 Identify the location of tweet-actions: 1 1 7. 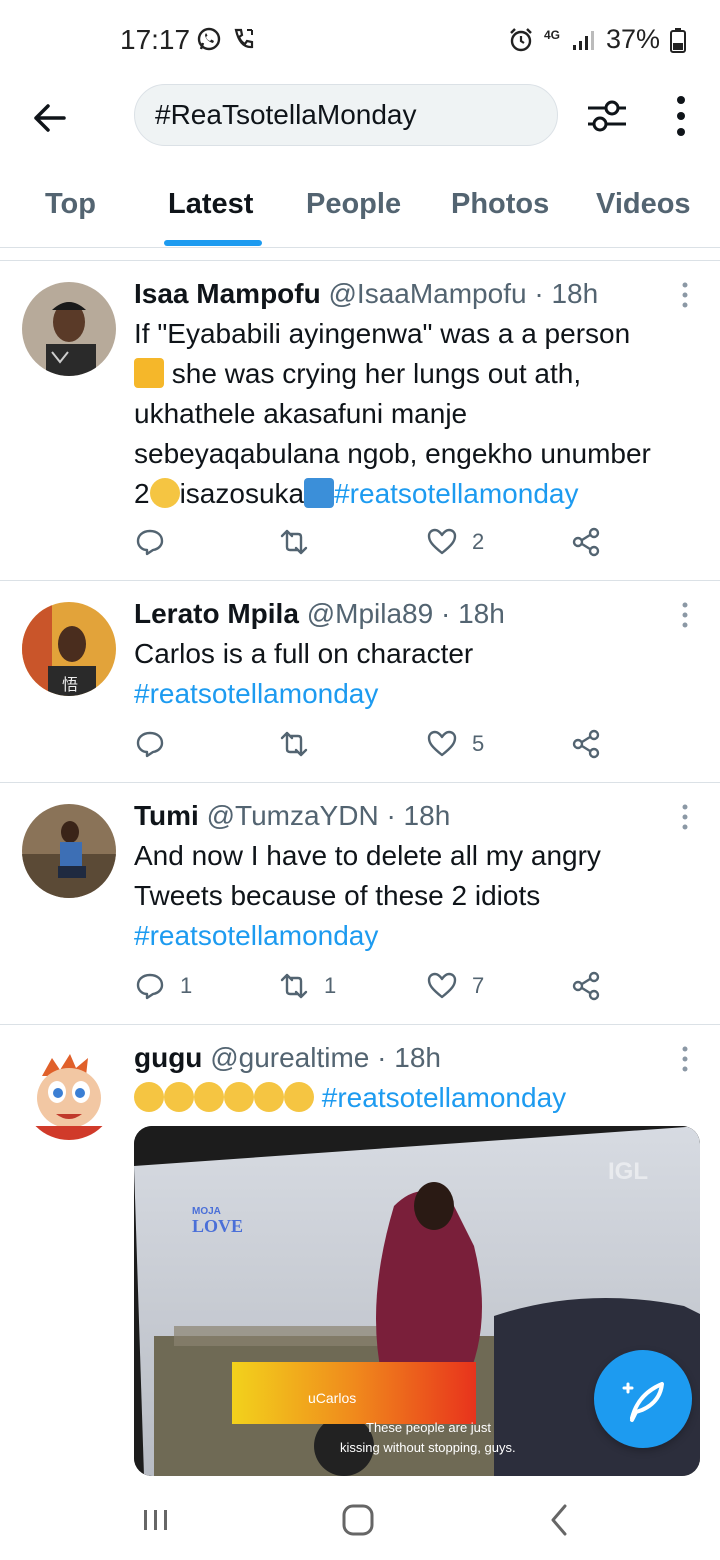
(374, 990).